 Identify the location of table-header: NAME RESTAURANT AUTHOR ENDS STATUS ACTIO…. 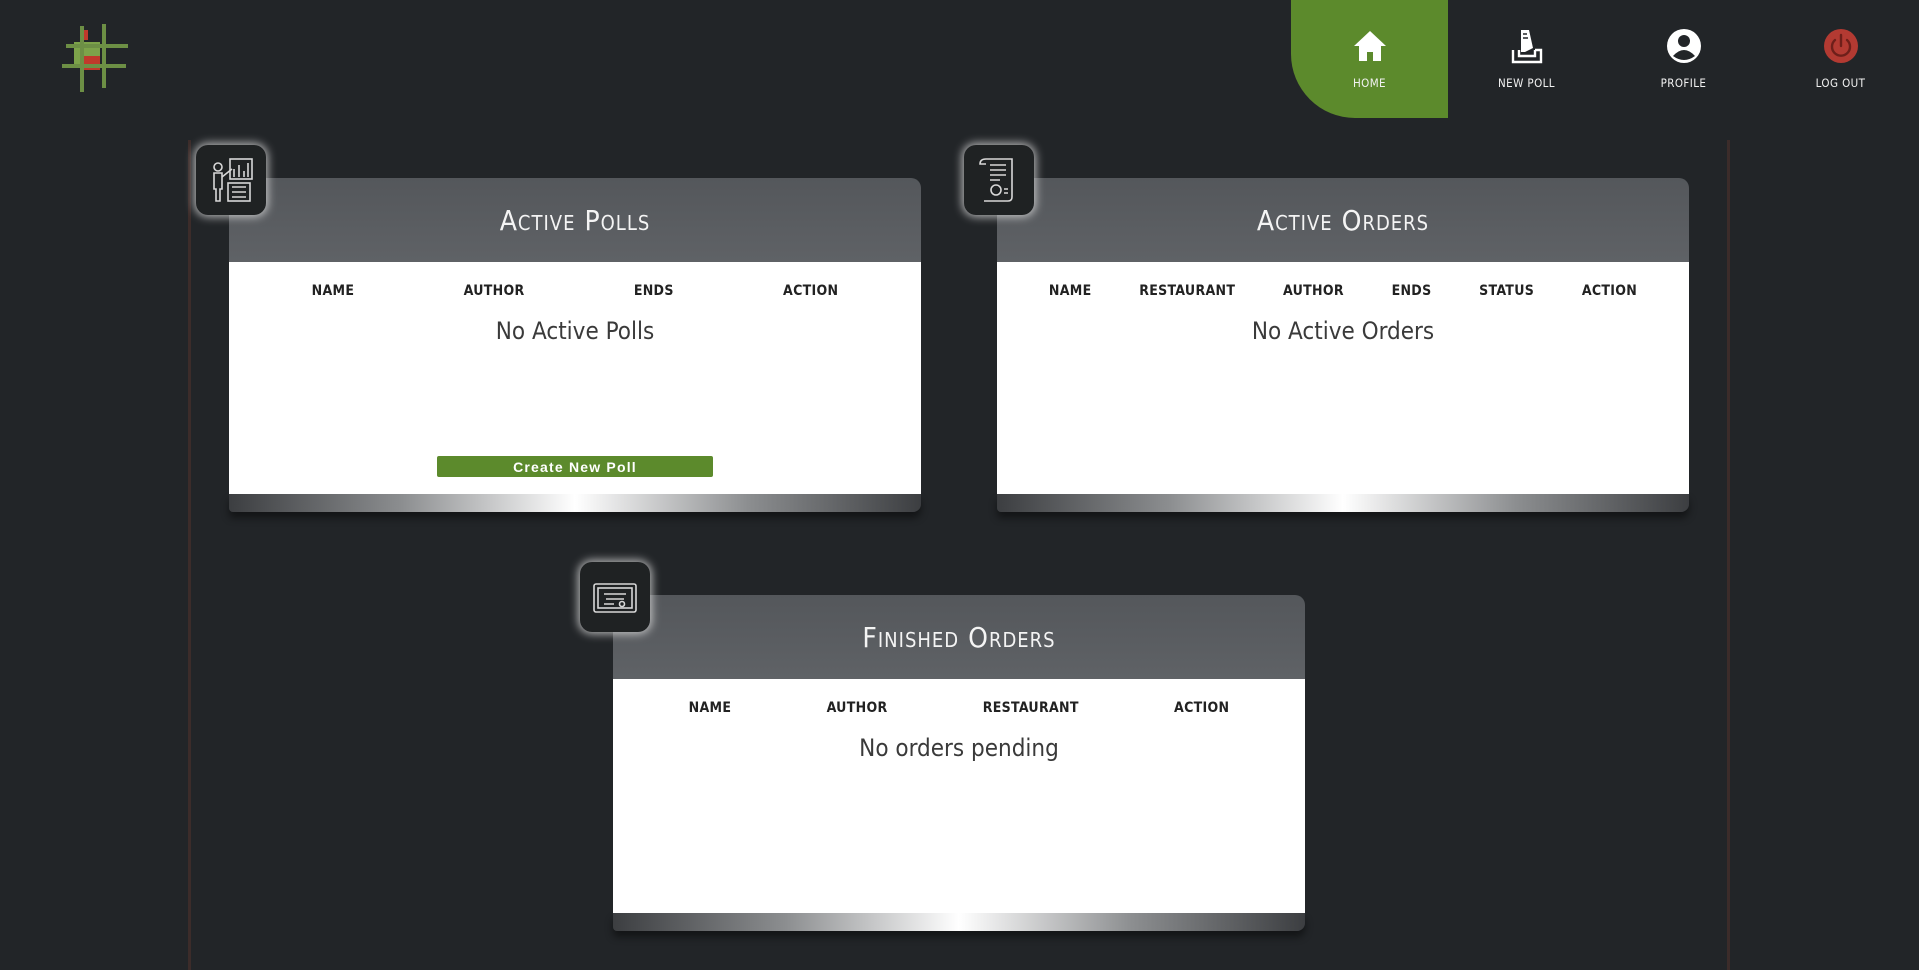
(1343, 280).